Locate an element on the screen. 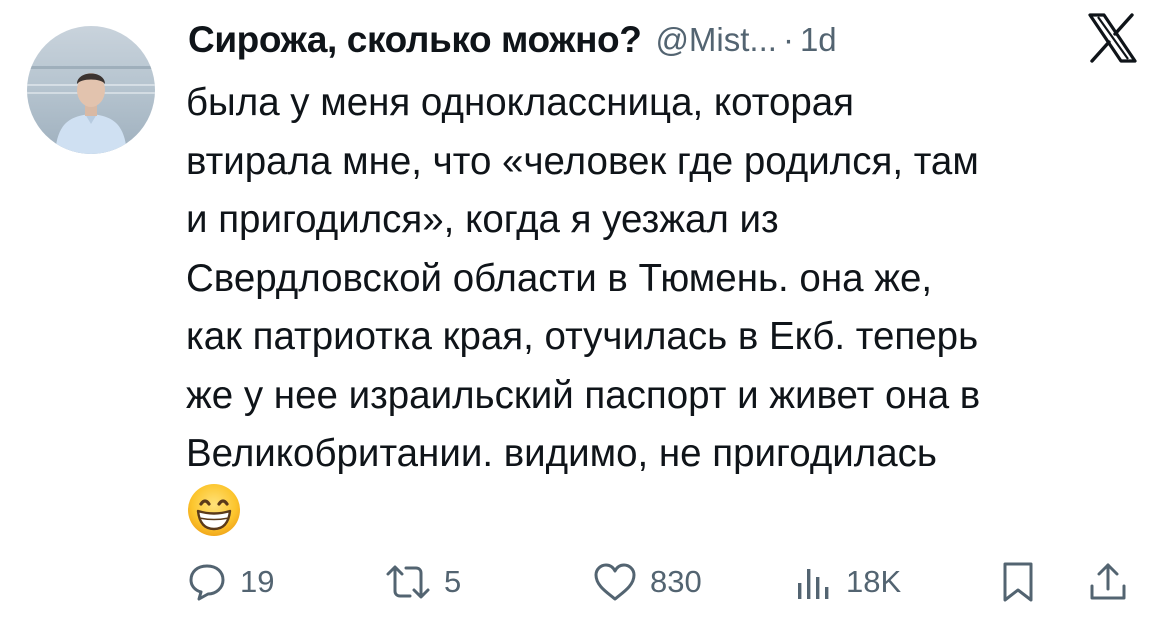 This screenshot has width=1170, height=636. tweet-actions: 19 5 830 18K is located at coordinates (663, 582).